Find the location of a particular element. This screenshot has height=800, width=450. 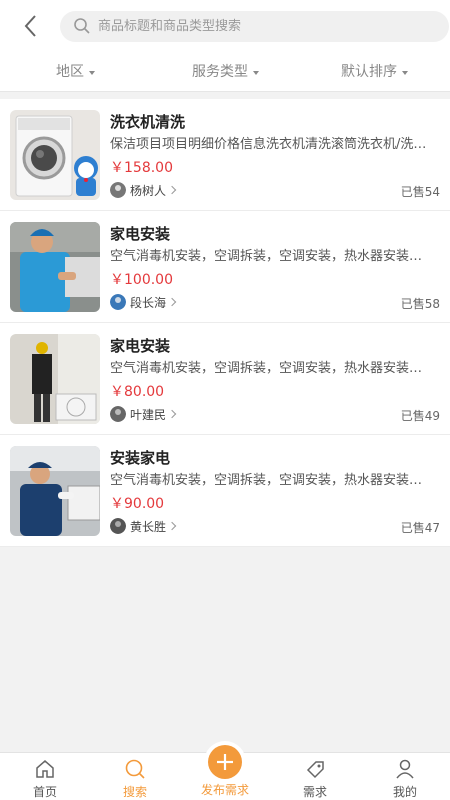

seller-link: 段长海 is located at coordinates (143, 302).